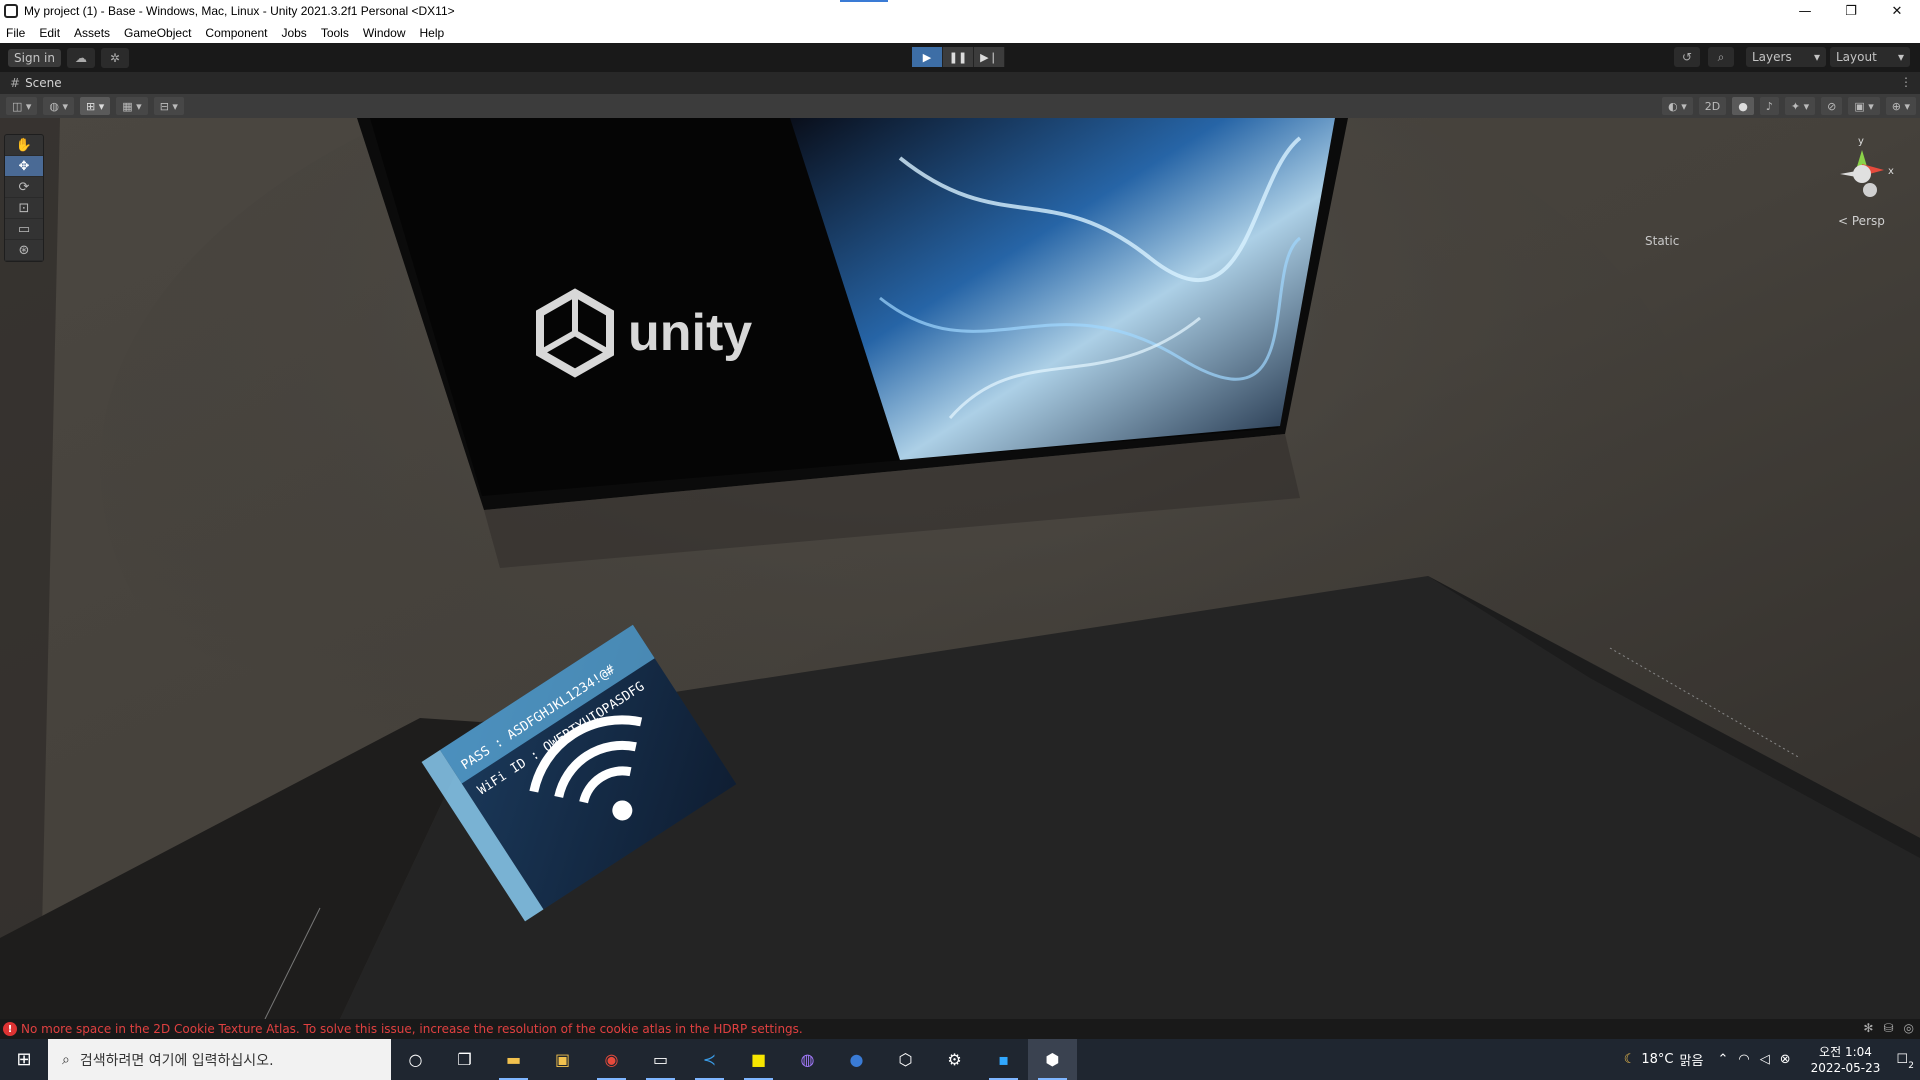  I want to click on search-icon: ⌕, so click(1721, 57).